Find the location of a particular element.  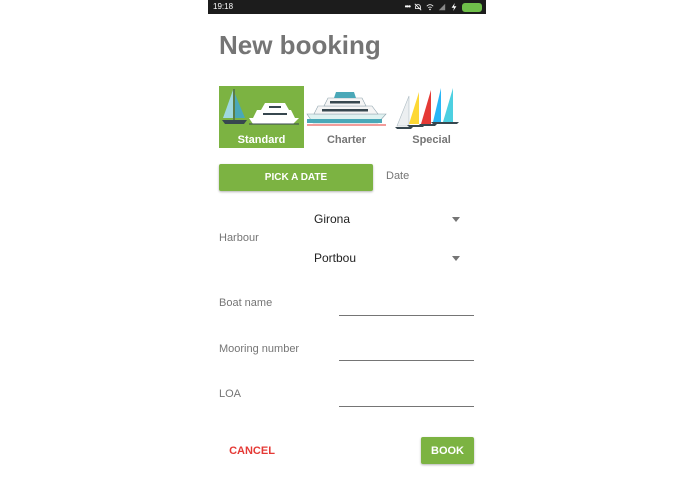

charging-icon is located at coordinates (454, 7).